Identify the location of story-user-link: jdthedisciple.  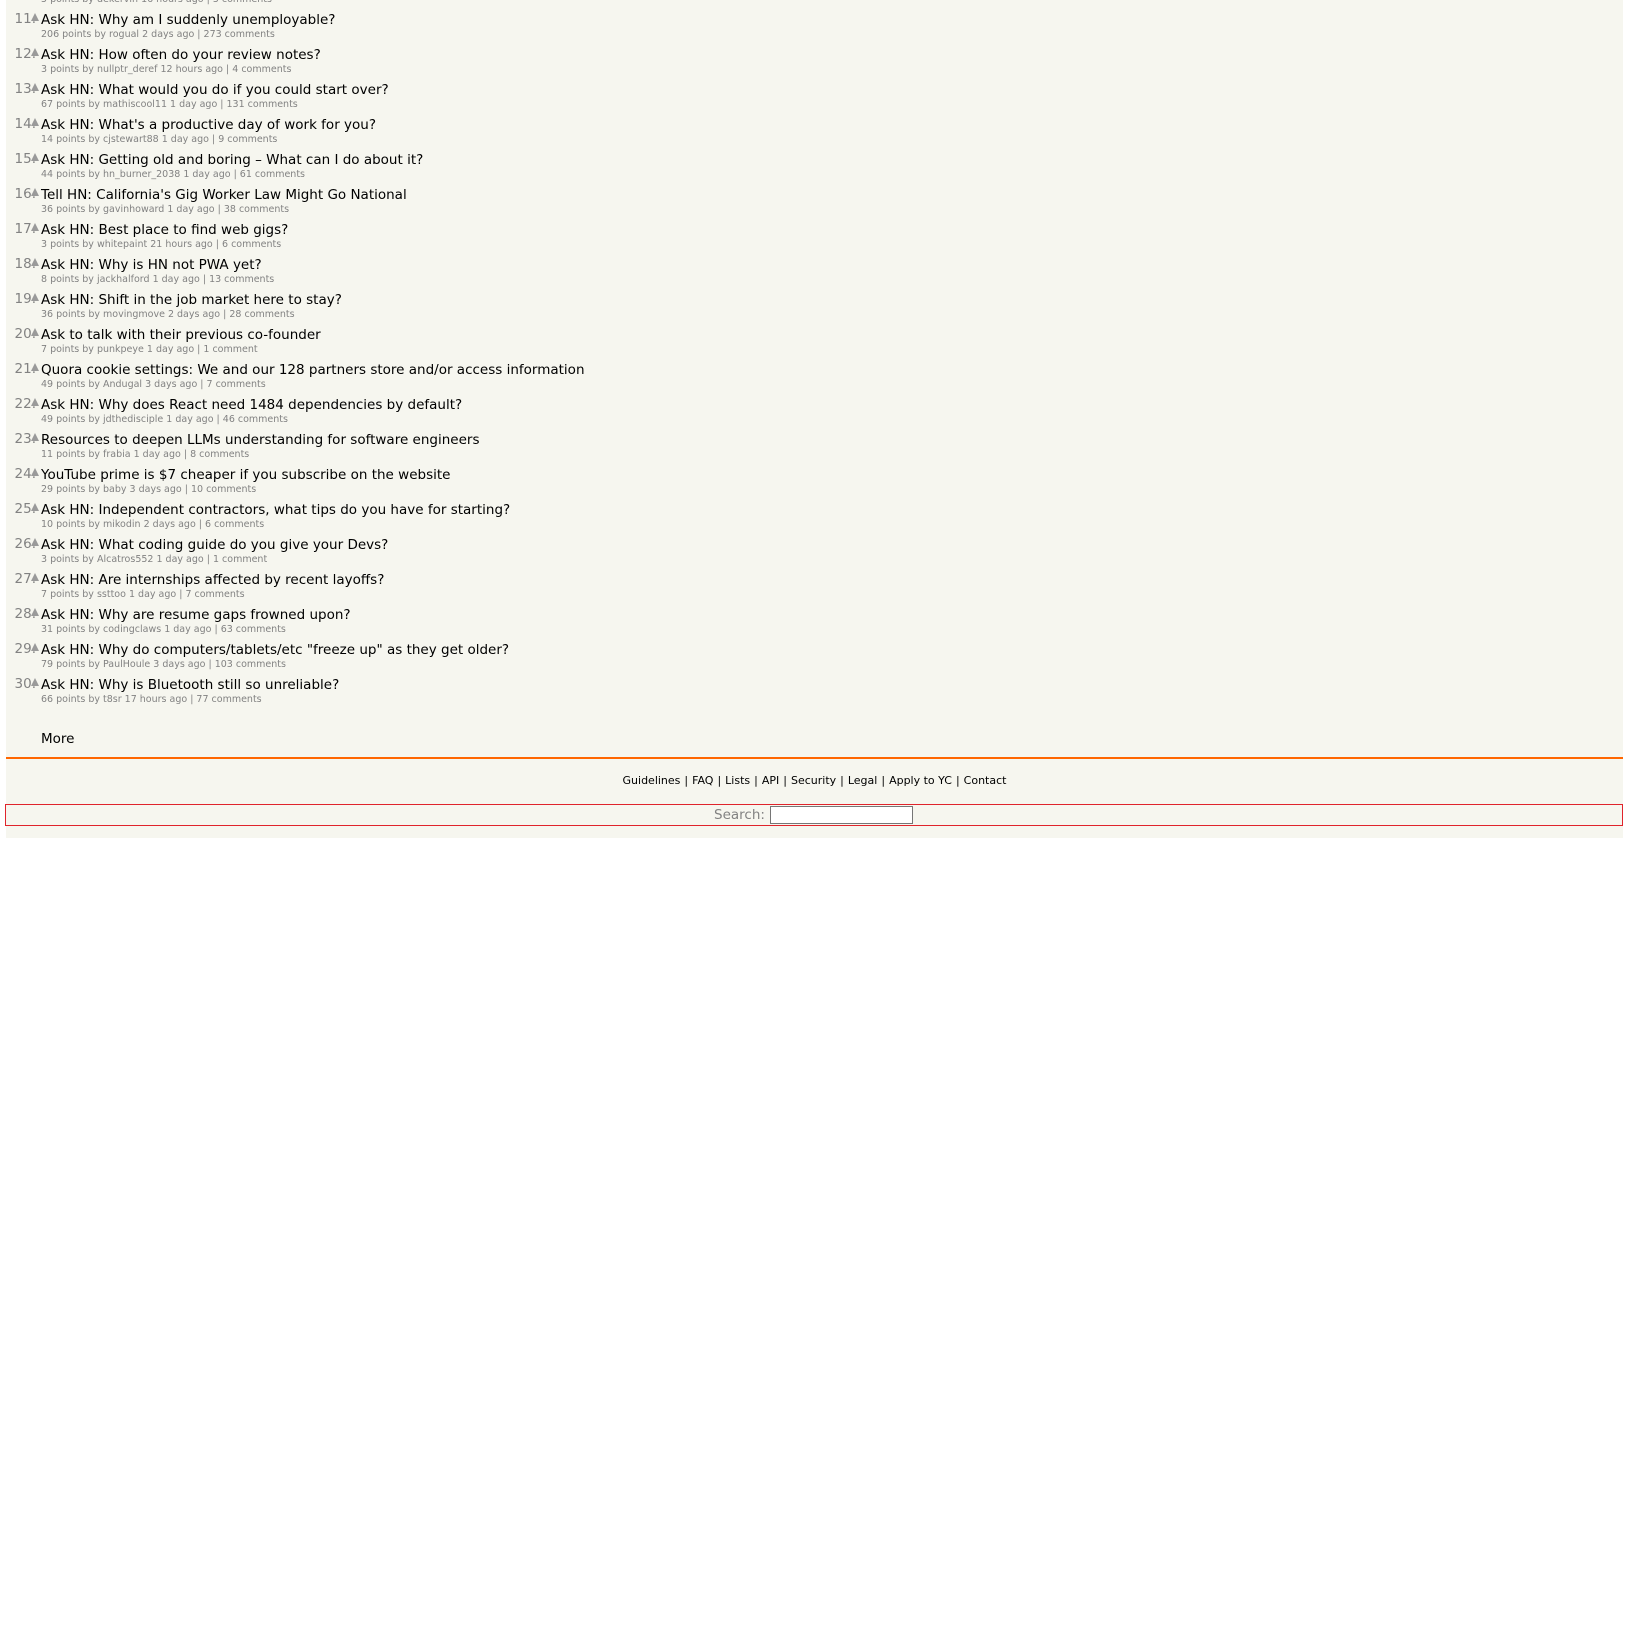
(133, 419).